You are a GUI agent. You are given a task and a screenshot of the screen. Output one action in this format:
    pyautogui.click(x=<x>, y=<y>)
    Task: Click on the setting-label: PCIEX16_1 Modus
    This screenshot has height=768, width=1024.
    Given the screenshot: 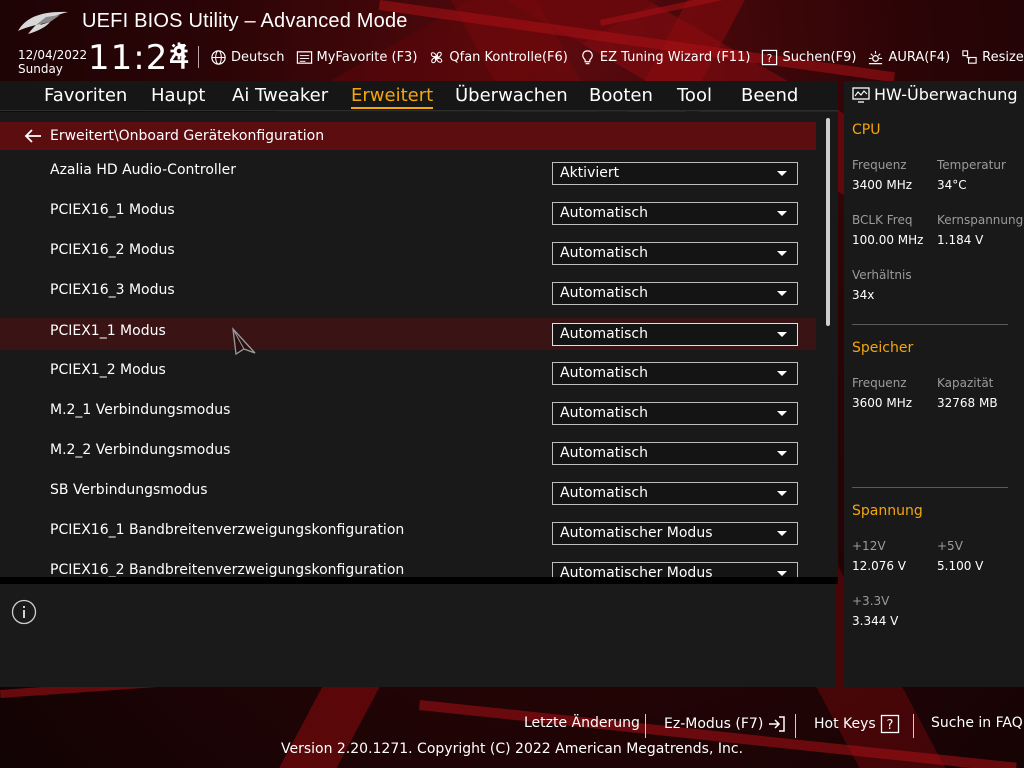 What is the action you would take?
    pyautogui.click(x=112, y=210)
    